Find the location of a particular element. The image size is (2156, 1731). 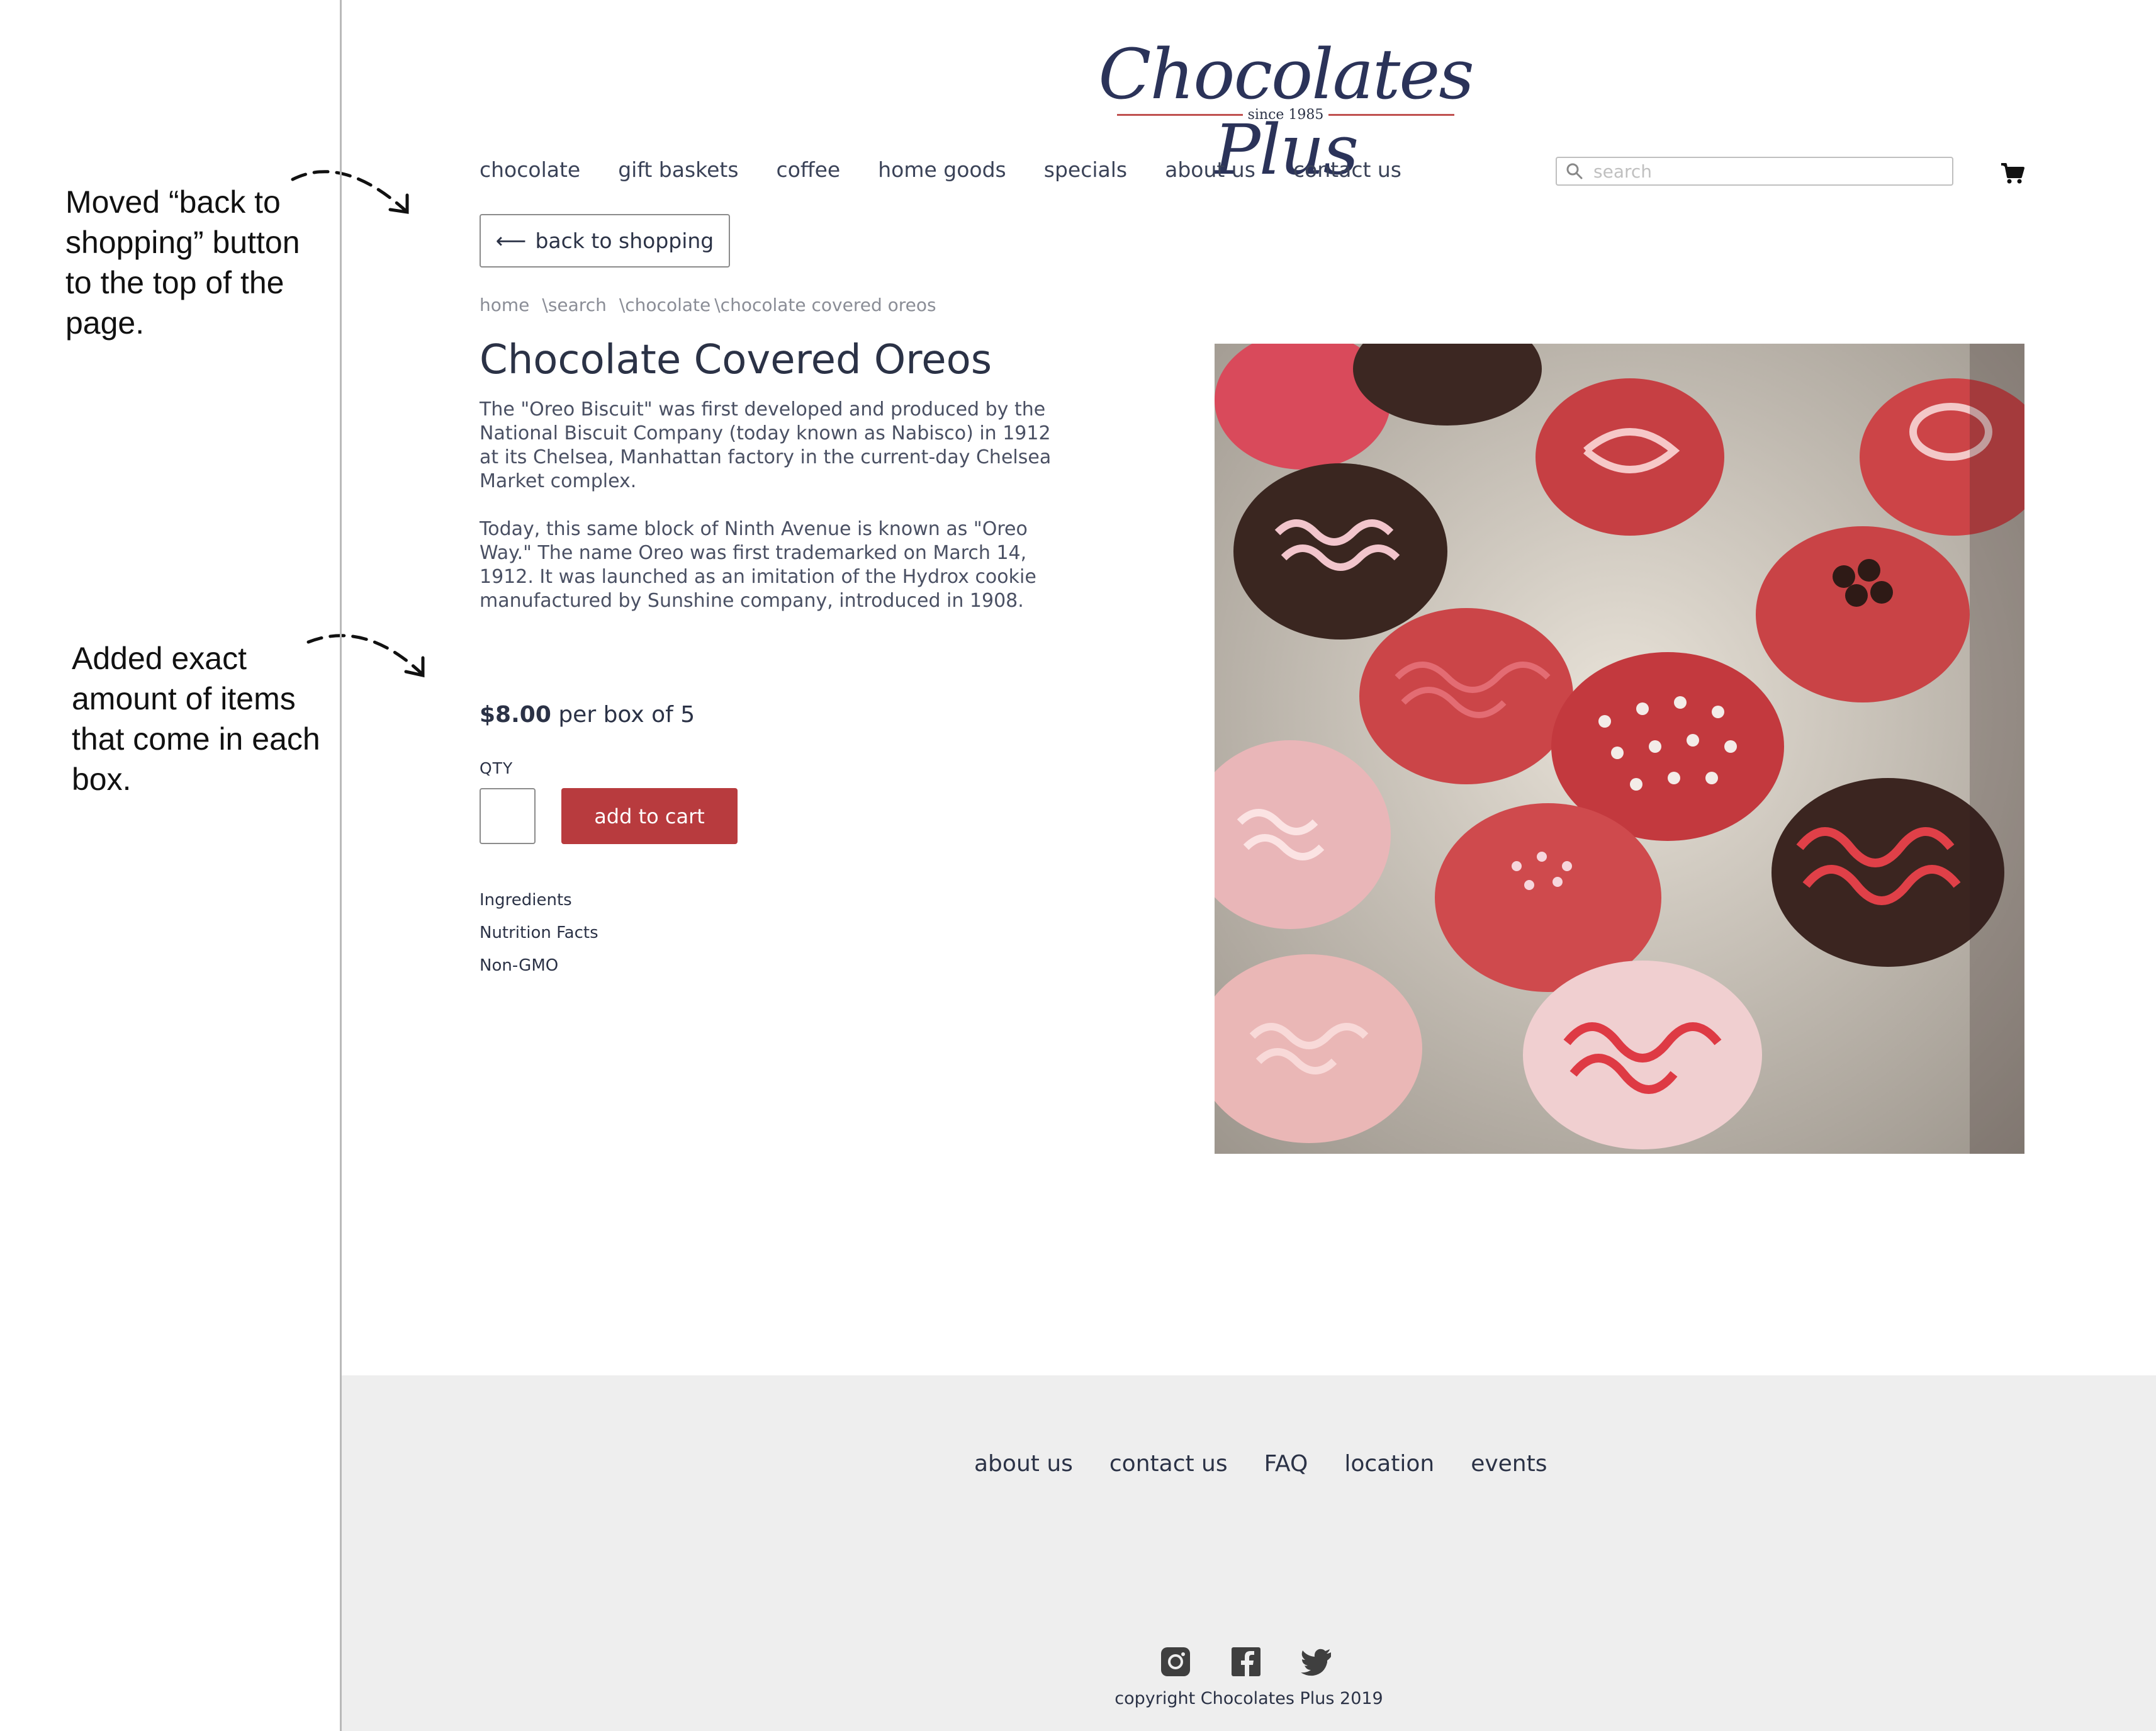

twitter-icon is located at coordinates (1316, 1662).